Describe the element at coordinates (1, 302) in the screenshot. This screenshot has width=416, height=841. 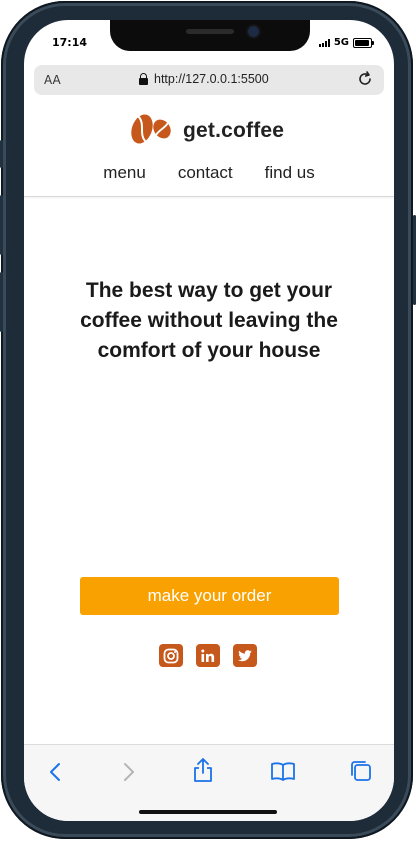
I see `volume-down-button` at that location.